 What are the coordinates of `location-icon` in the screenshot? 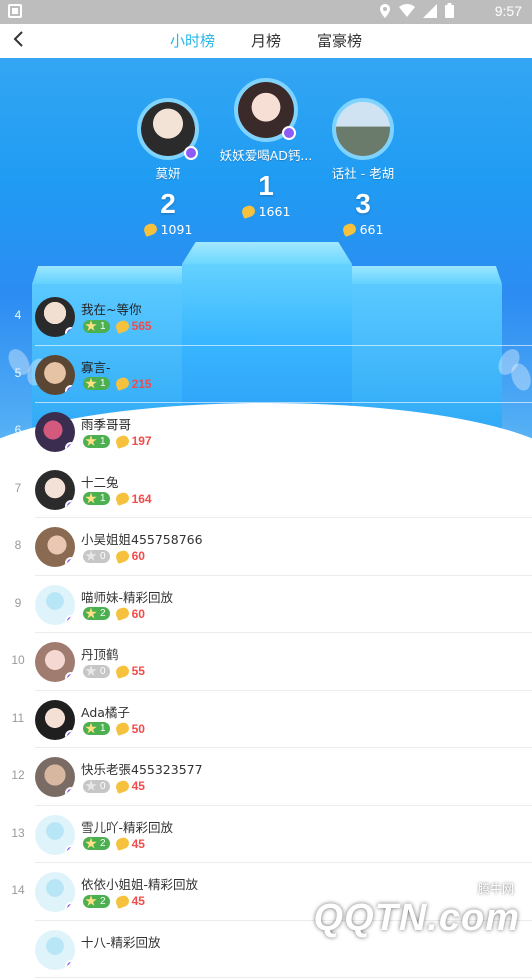 It's located at (385, 13).